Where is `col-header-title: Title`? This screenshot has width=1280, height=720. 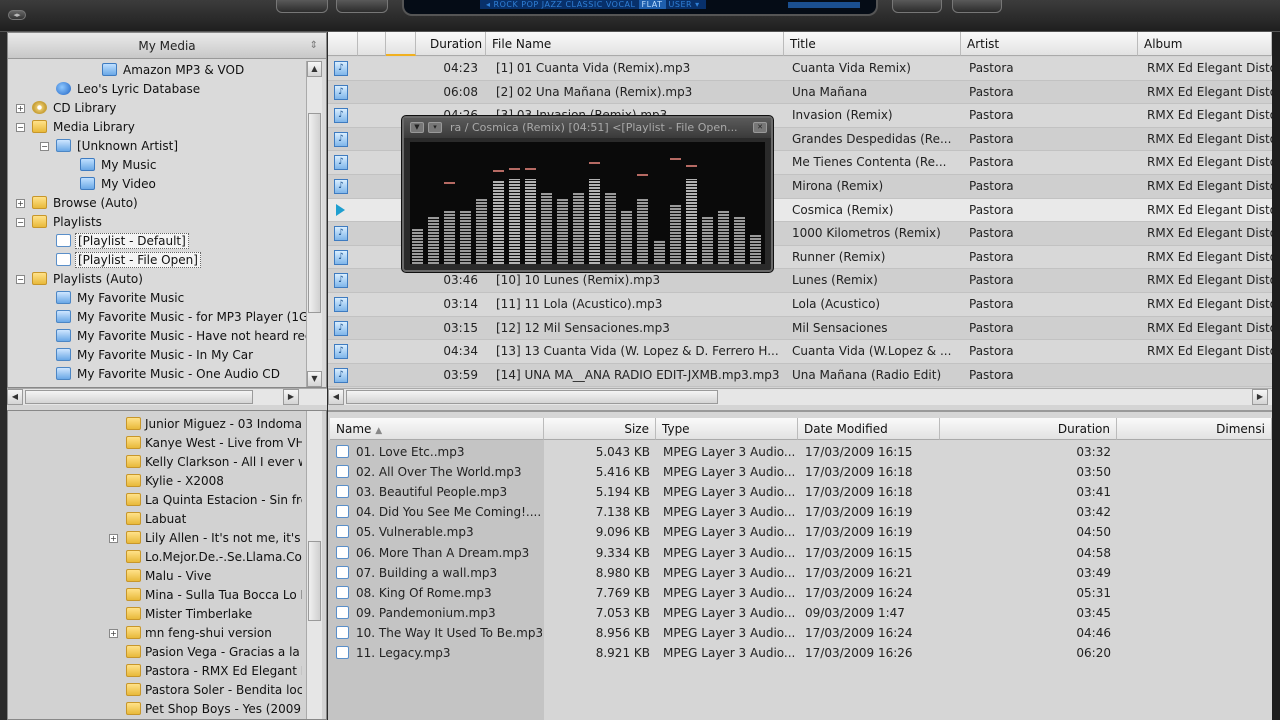 col-header-title: Title is located at coordinates (872, 44).